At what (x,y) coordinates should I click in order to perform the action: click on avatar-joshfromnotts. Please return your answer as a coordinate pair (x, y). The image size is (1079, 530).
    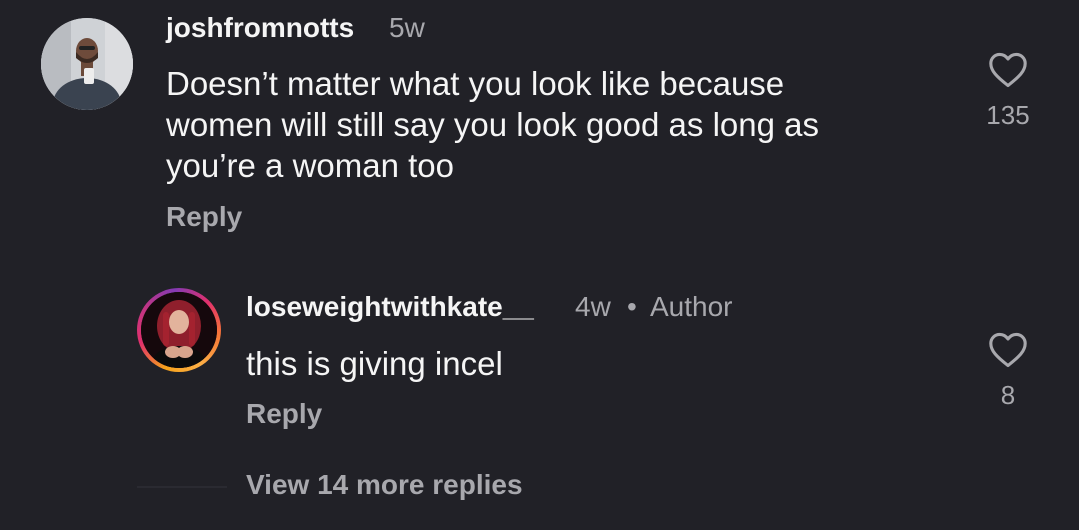
    Looking at the image, I should click on (87, 64).